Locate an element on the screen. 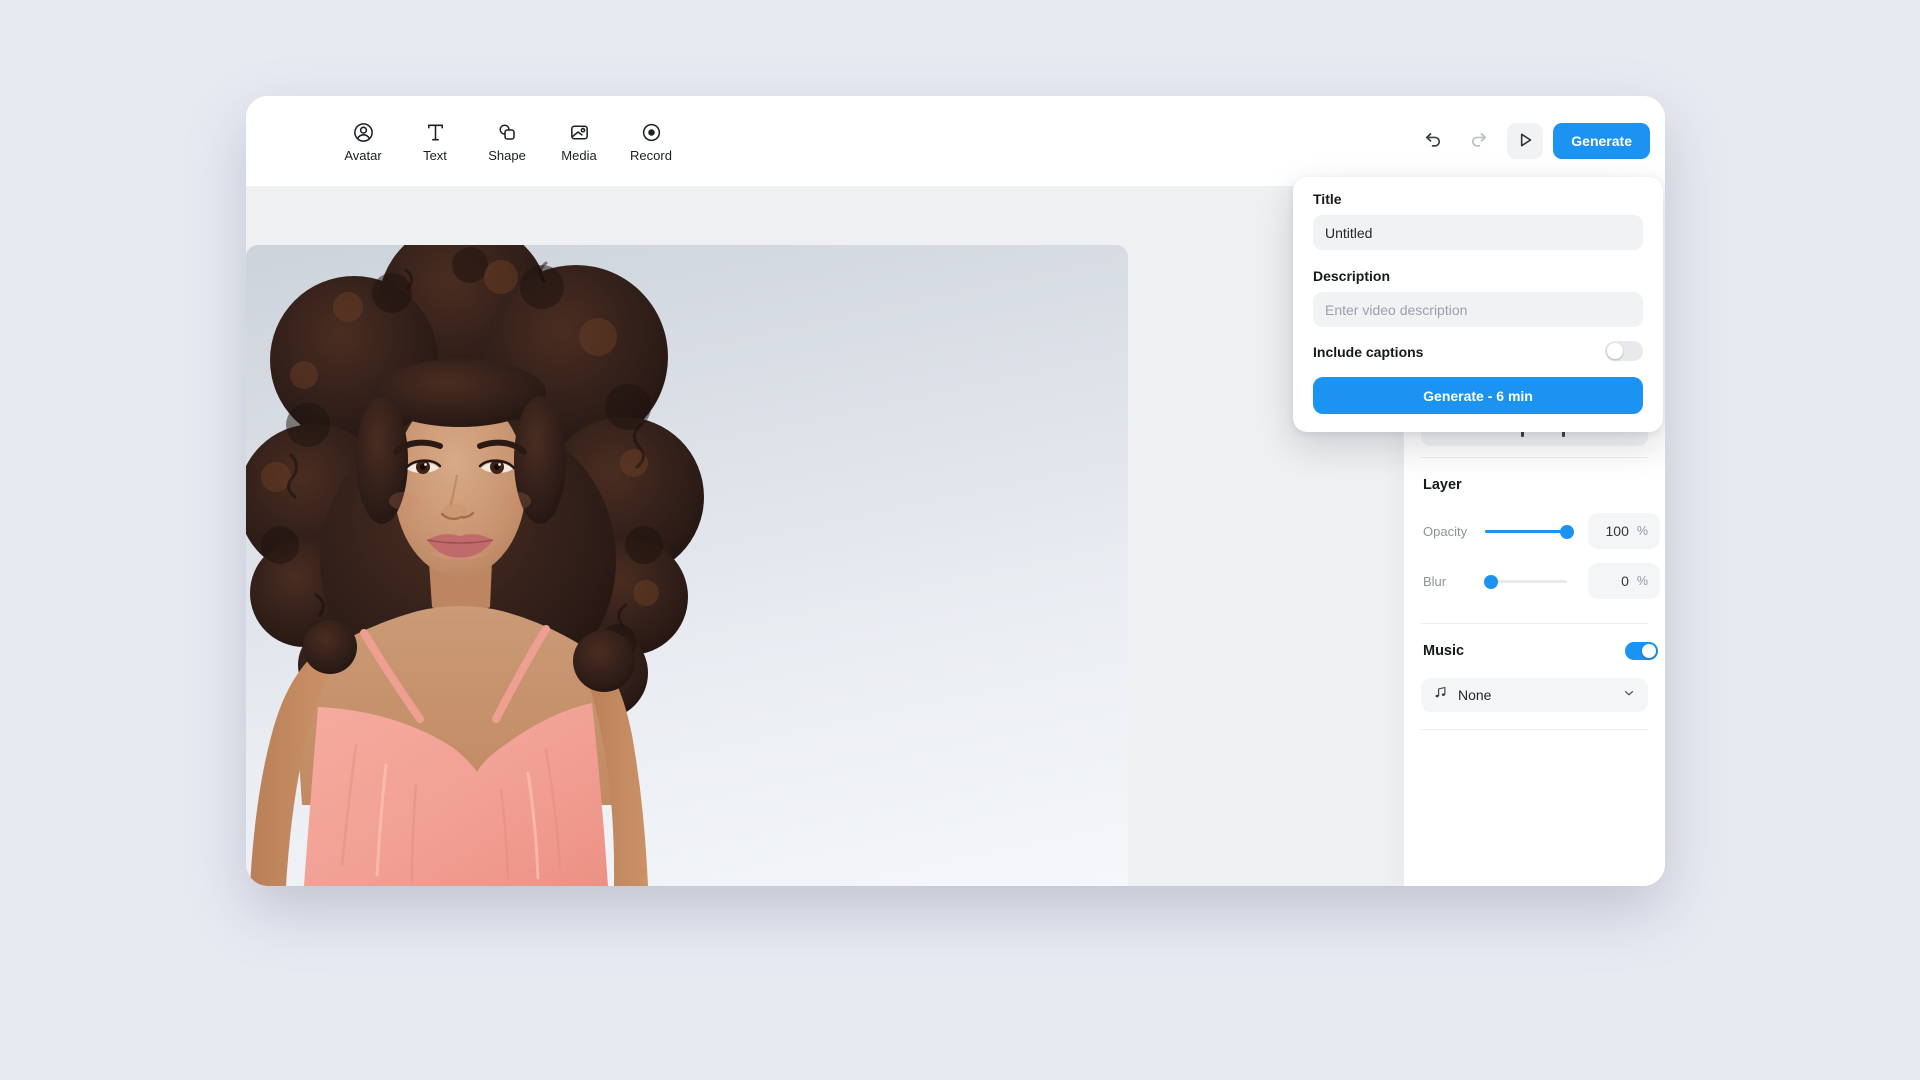 Image resolution: width=1920 pixels, height=1080 pixels. music-heading: Music is located at coordinates (1444, 651).